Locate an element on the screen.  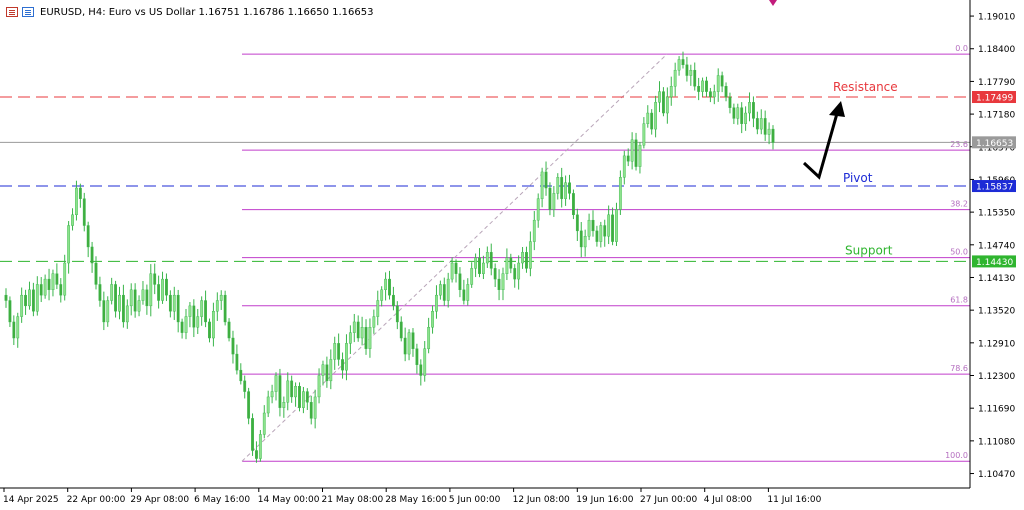
time-tick-label: 22 Apr 00:00 is located at coordinates (96, 500).